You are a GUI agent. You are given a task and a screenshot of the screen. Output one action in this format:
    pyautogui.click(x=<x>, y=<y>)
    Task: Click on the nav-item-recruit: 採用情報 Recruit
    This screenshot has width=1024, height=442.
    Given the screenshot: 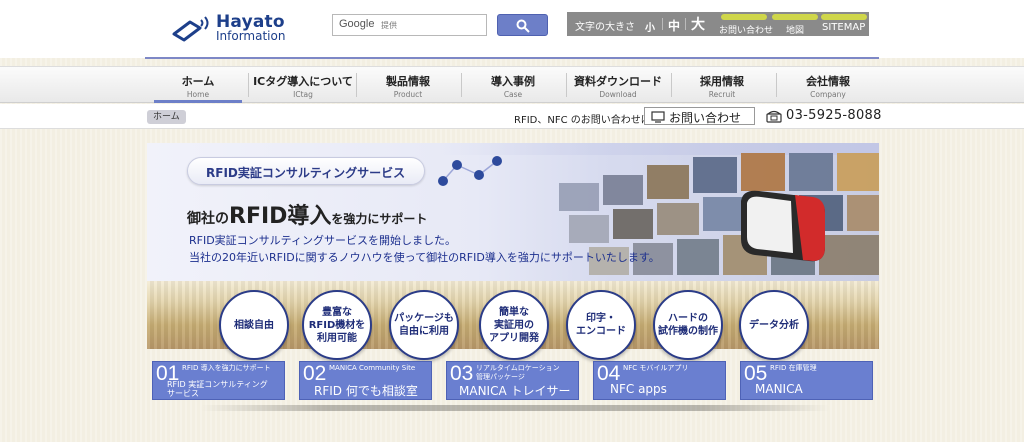 What is the action you would take?
    pyautogui.click(x=722, y=85)
    